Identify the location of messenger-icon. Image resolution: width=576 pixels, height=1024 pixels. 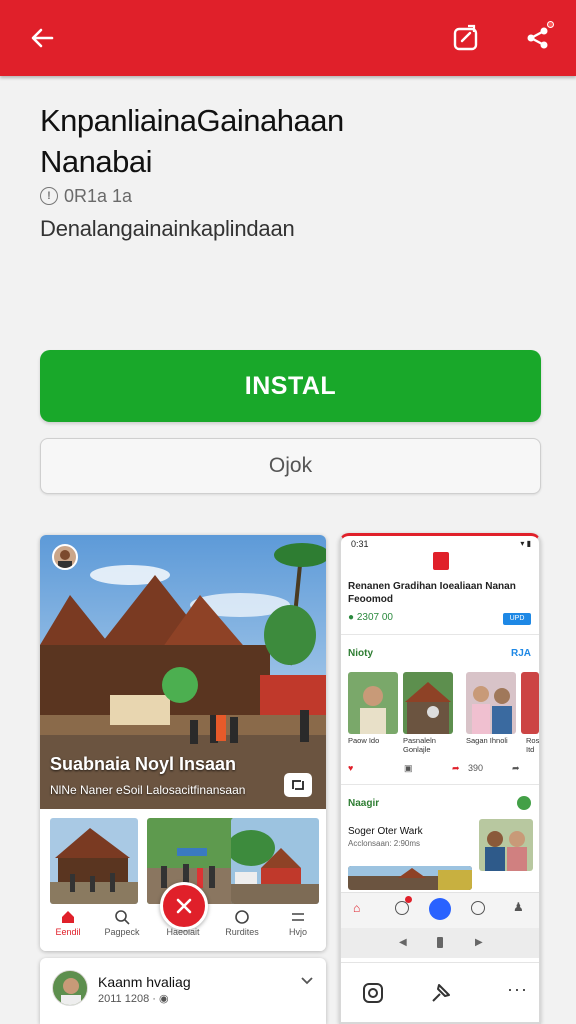
(440, 909).